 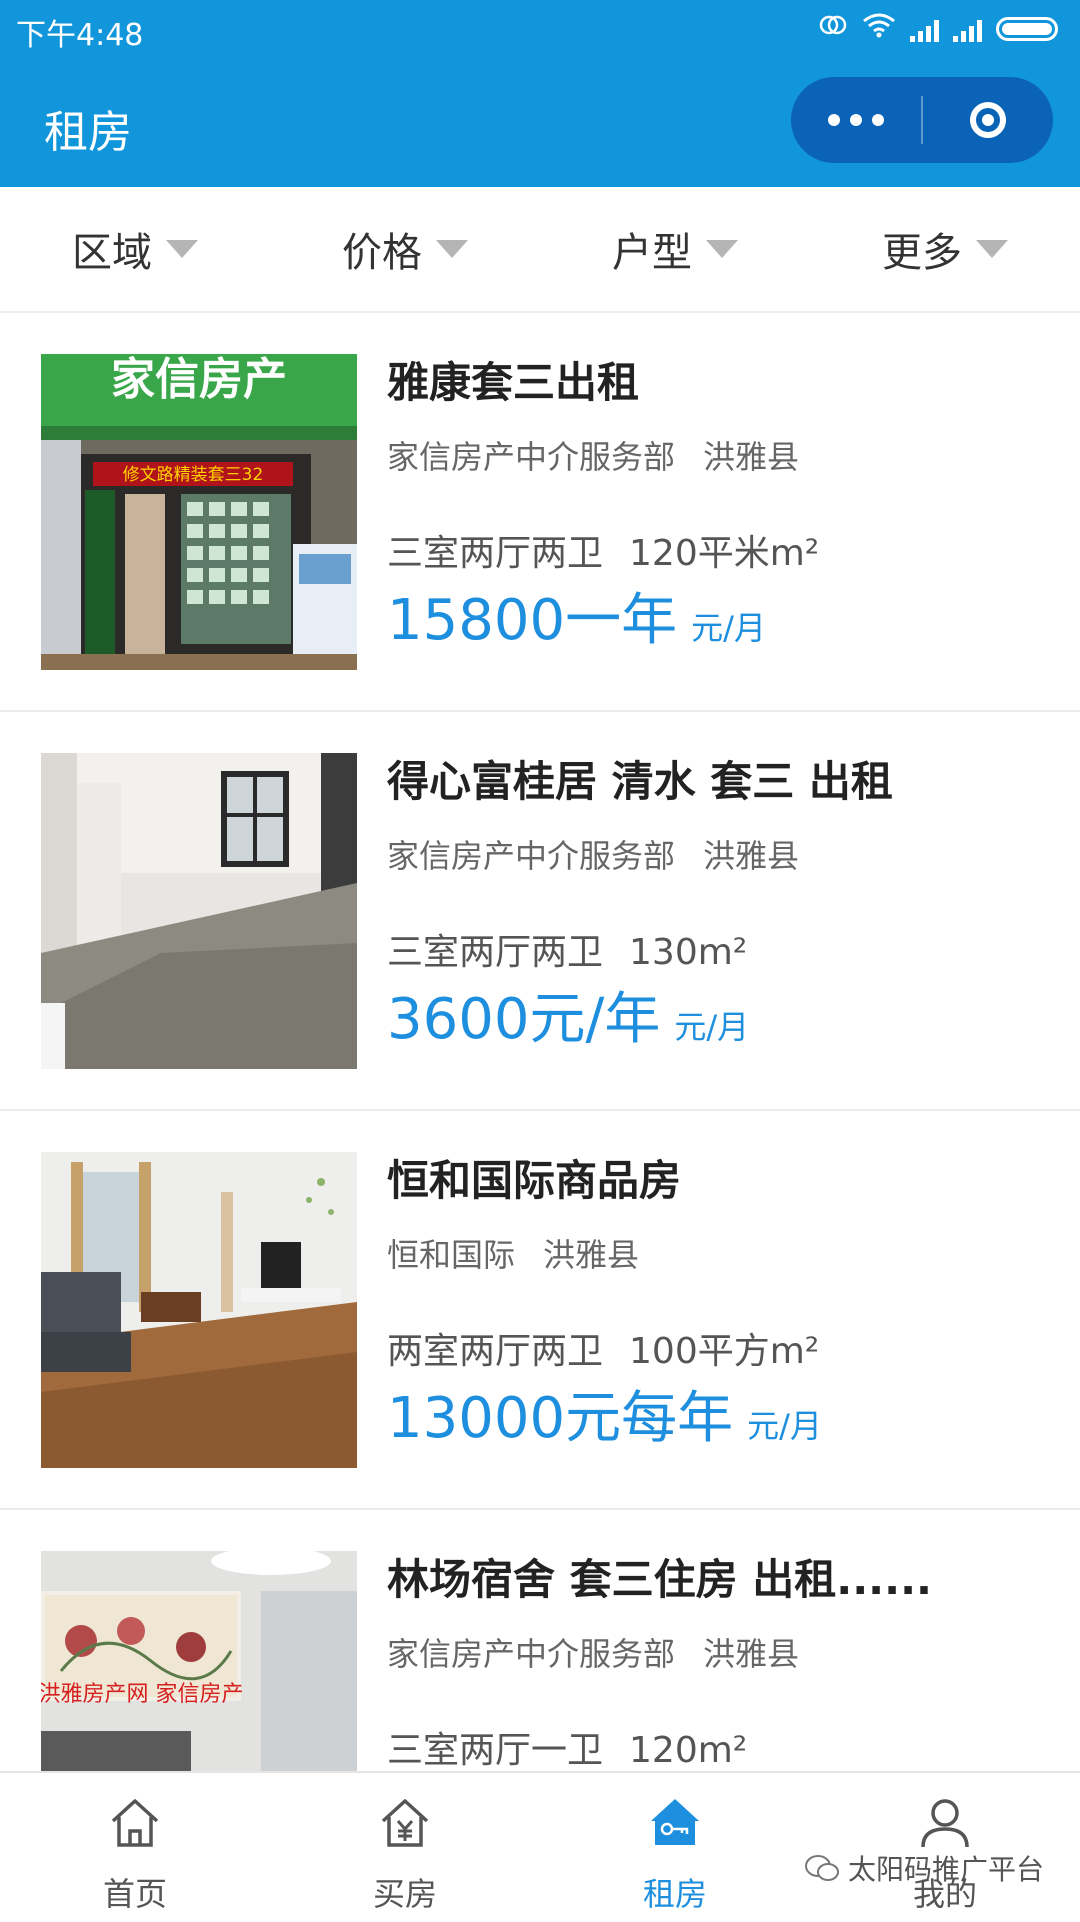 I want to click on price-value: 3600元/年, so click(x=524, y=1019).